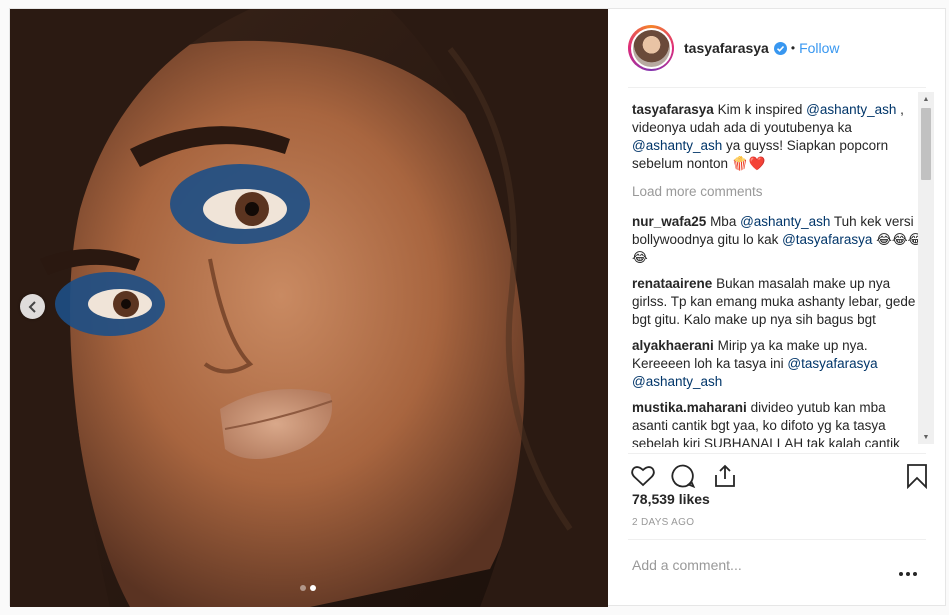 Image resolution: width=949 pixels, height=615 pixels. What do you see at coordinates (725, 476) in the screenshot?
I see `share-icon` at bounding box center [725, 476].